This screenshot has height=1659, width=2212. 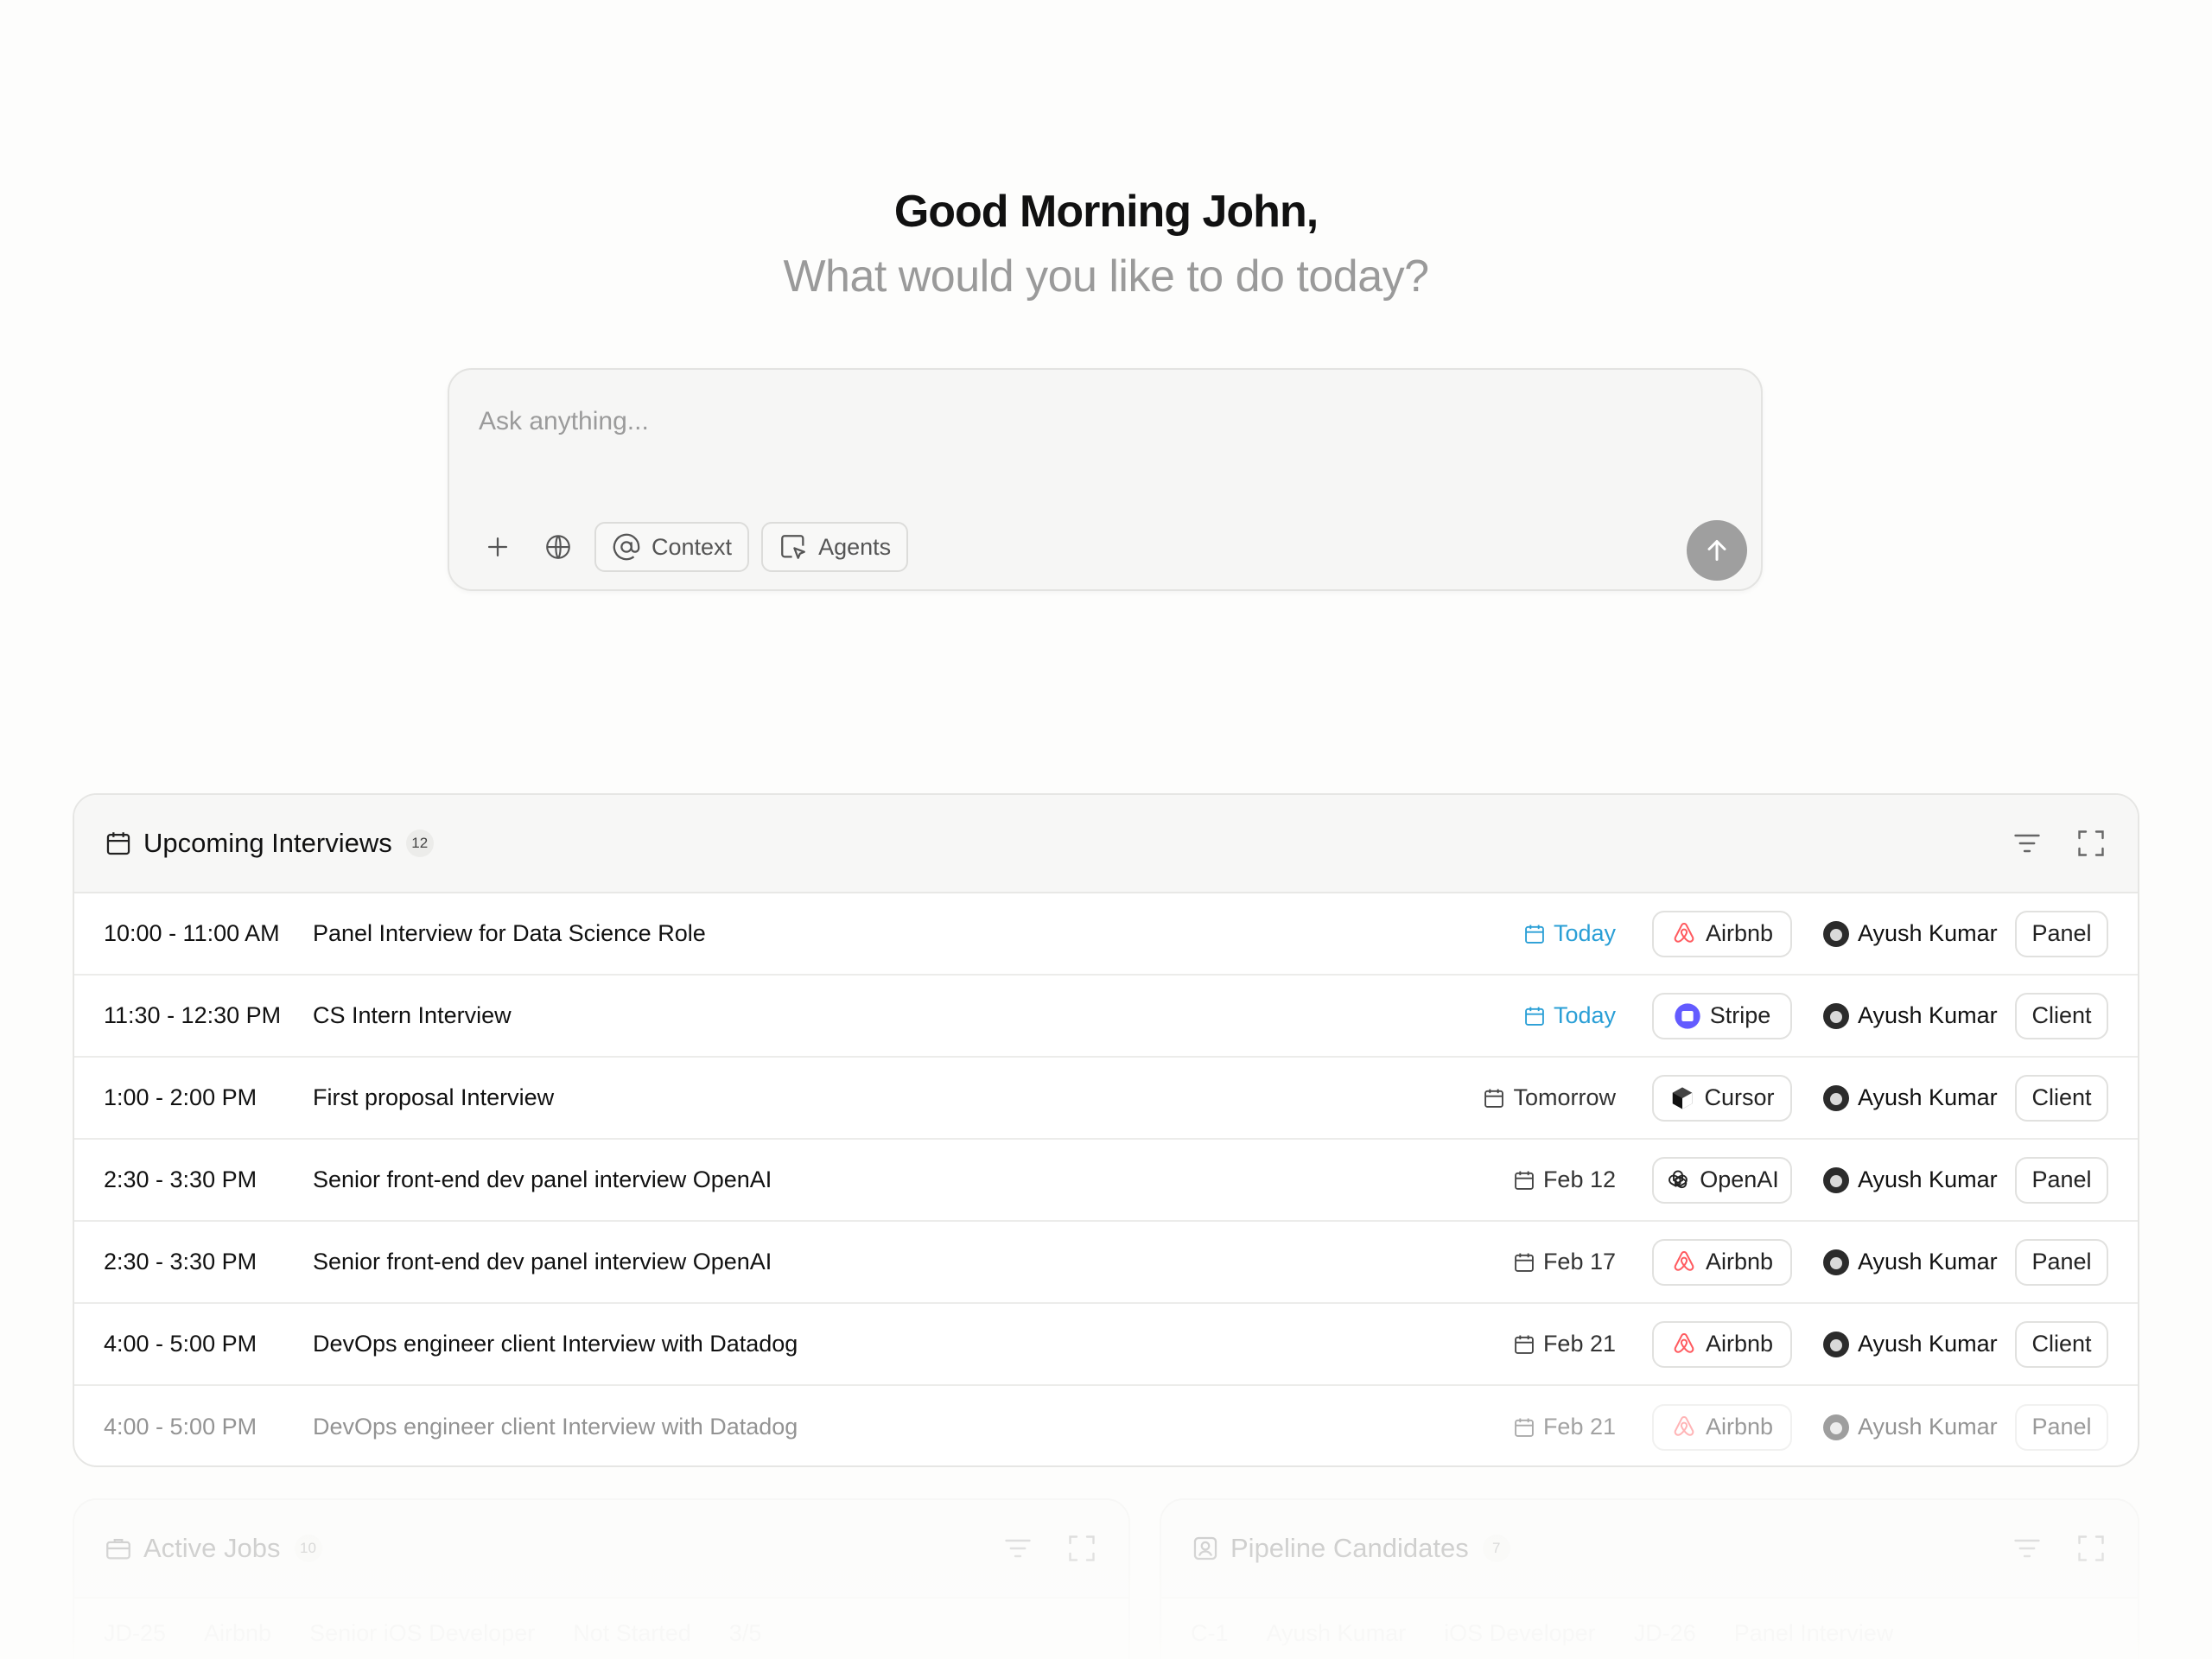 What do you see at coordinates (135, 1632) in the screenshot?
I see `job-id: JD-25` at bounding box center [135, 1632].